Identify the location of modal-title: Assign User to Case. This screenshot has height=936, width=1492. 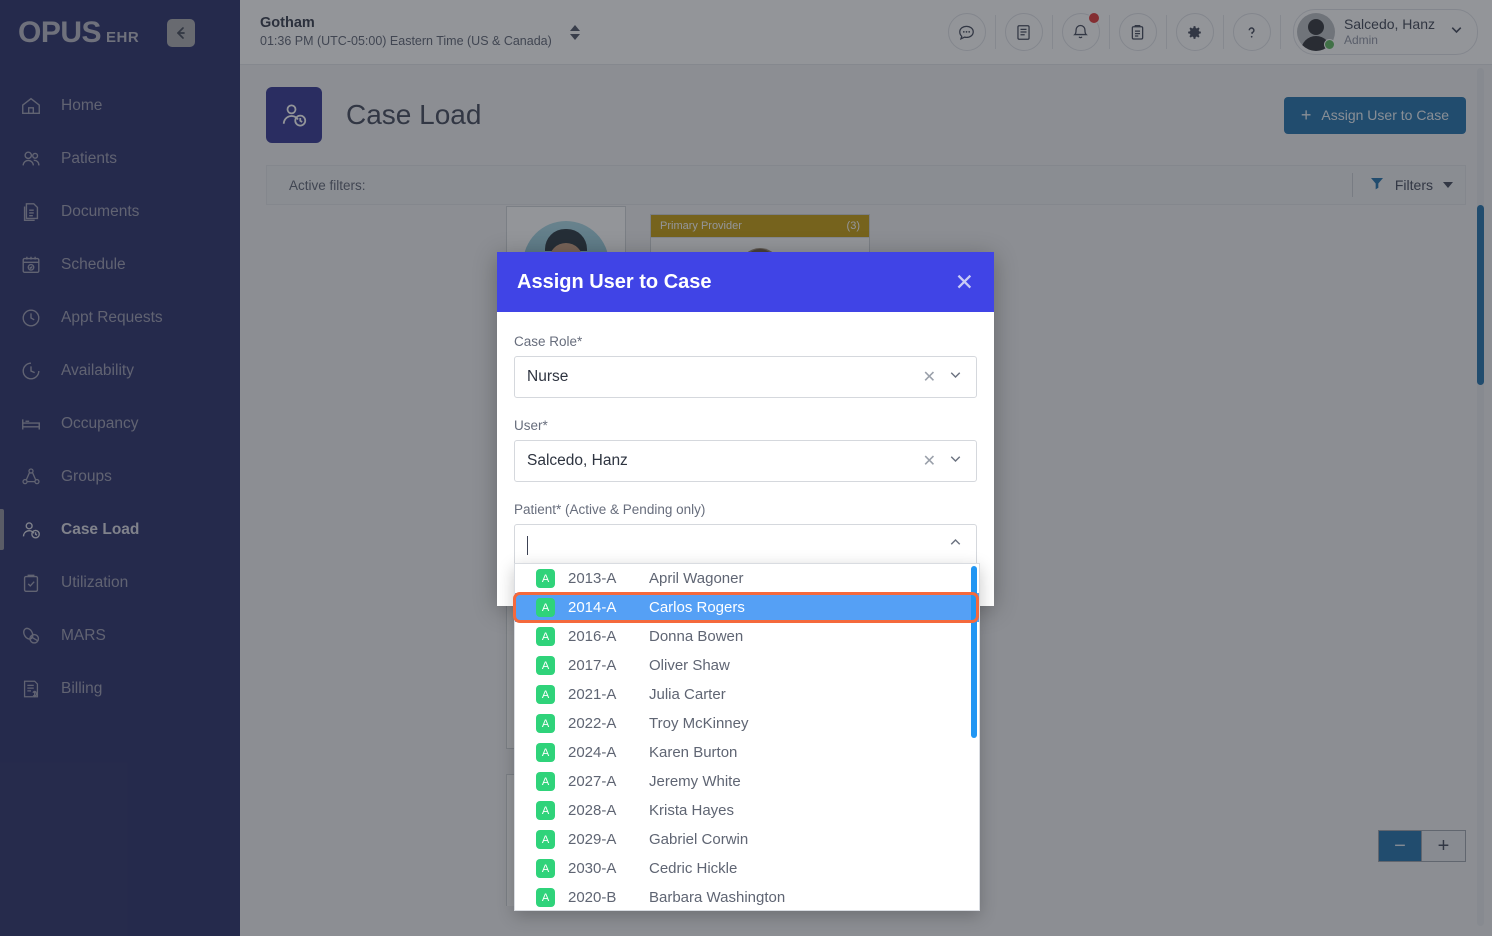
(614, 281).